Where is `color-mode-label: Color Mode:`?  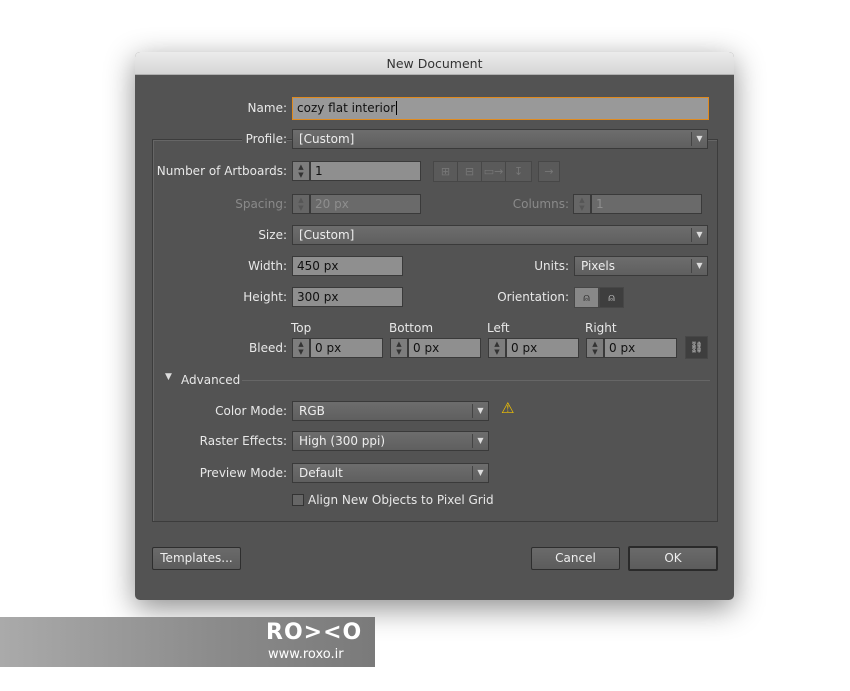
color-mode-label: Color Mode: is located at coordinates (251, 411).